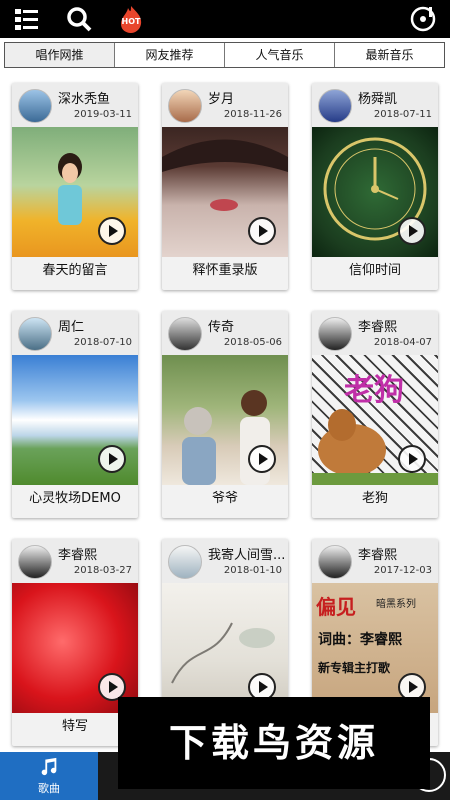 This screenshot has width=450, height=800. I want to click on card-header: 杨舜凯 2018-07-11, so click(375, 105).